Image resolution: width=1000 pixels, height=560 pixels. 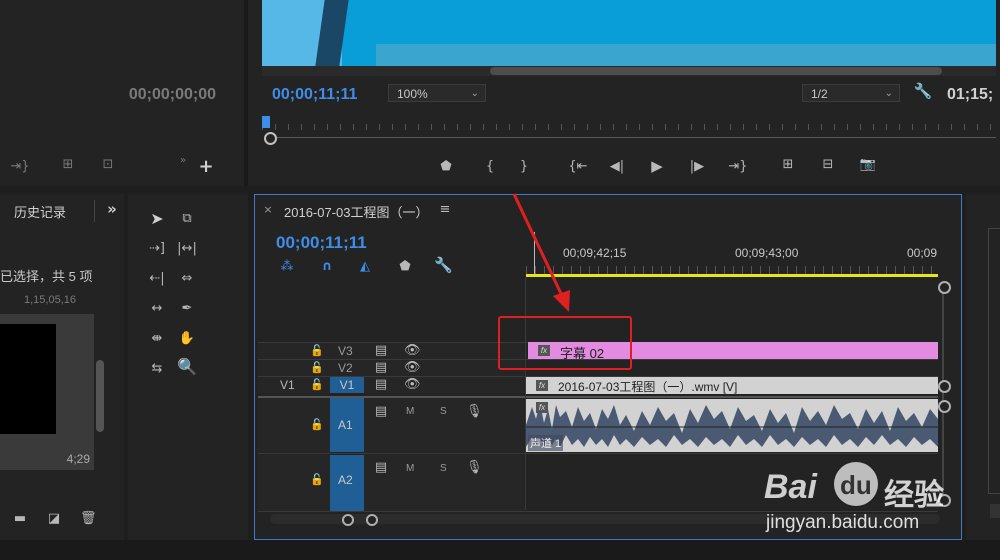 What do you see at coordinates (578, 167) in the screenshot?
I see `go-to-in-icon: {⇤` at bounding box center [578, 167].